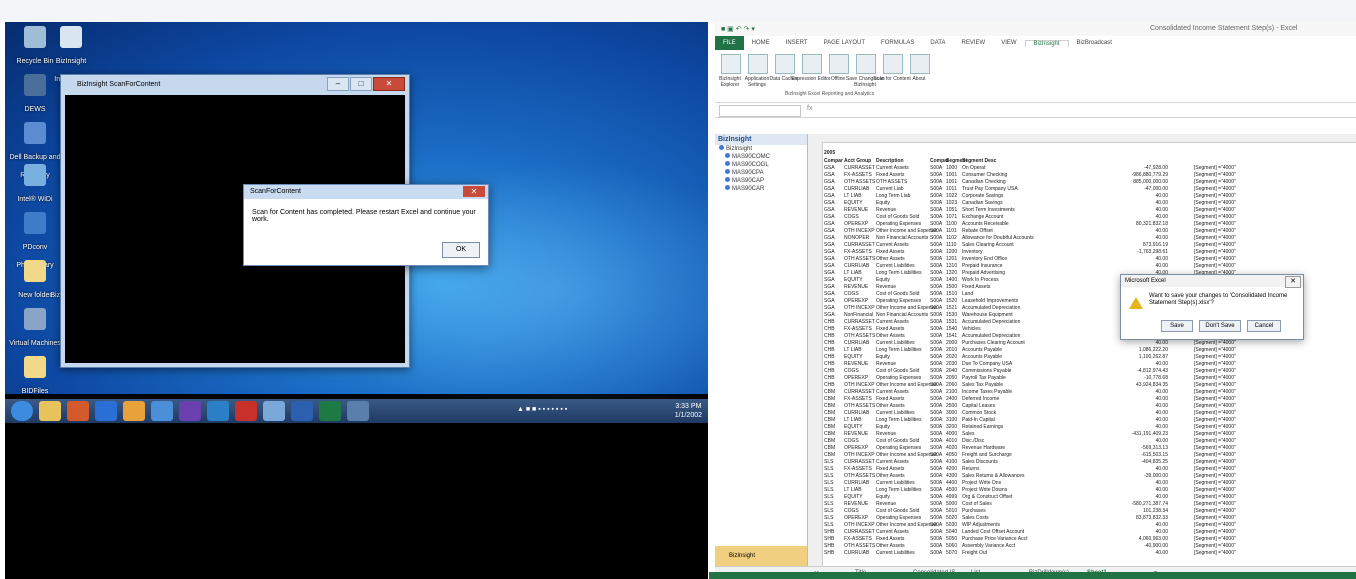 This screenshot has width=1356, height=579. Describe the element at coordinates (729, 43) in the screenshot. I see `tab-file: FILE` at that location.